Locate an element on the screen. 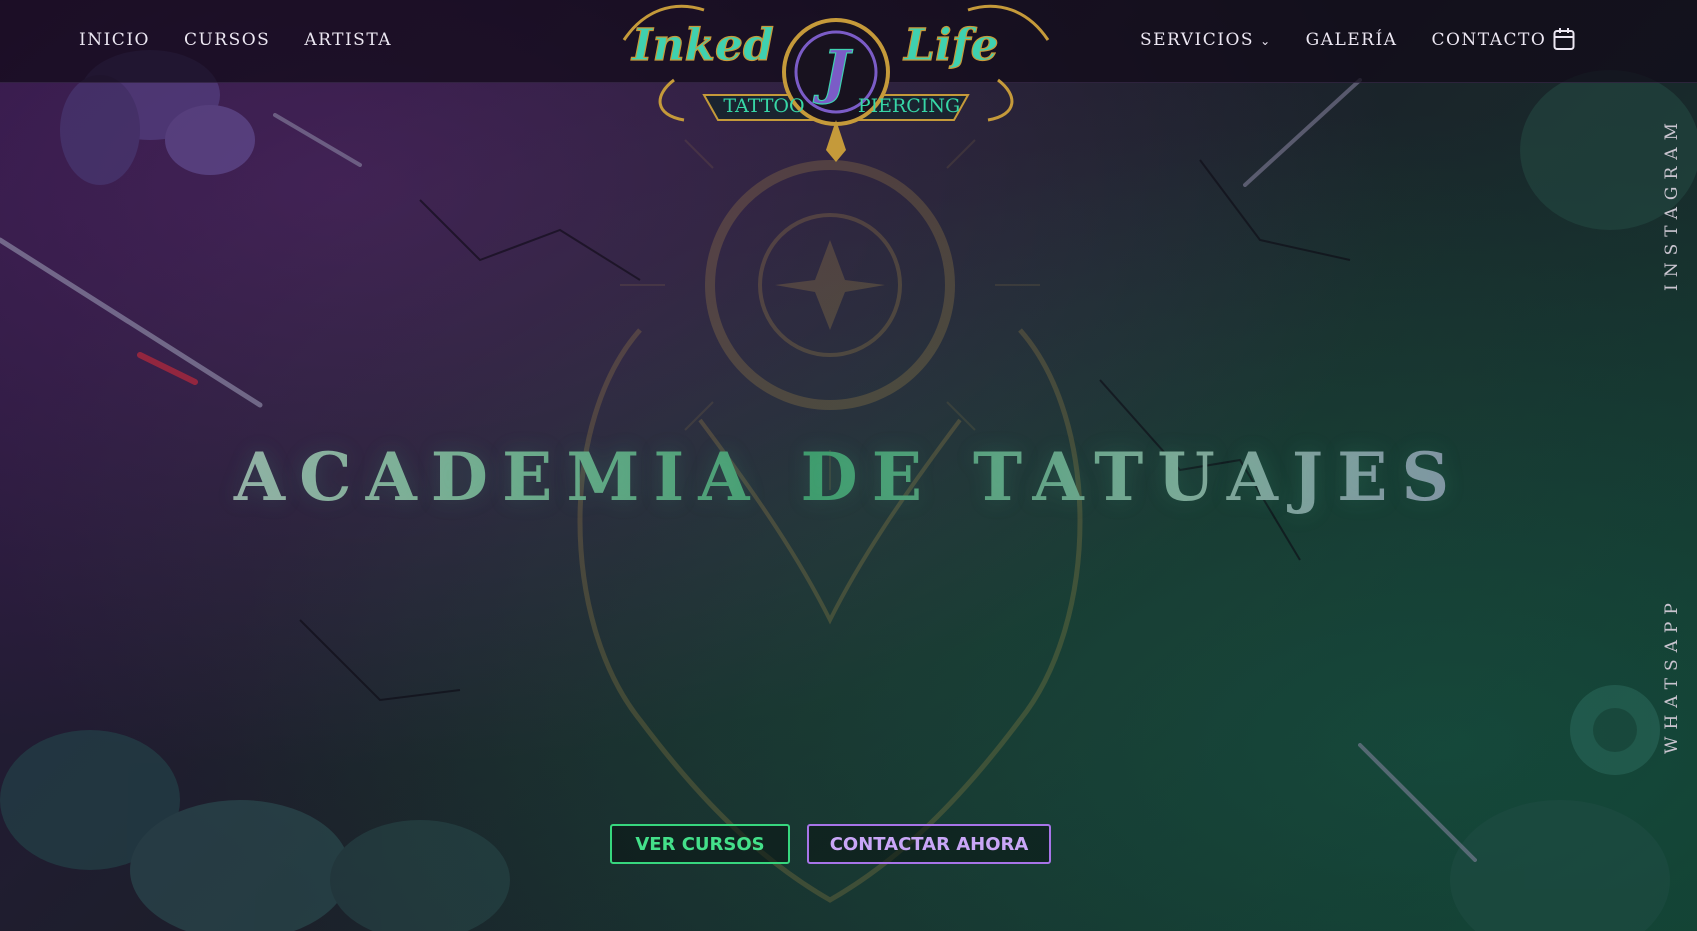  ver-cursos-button: VER CURSOS is located at coordinates (700, 844).